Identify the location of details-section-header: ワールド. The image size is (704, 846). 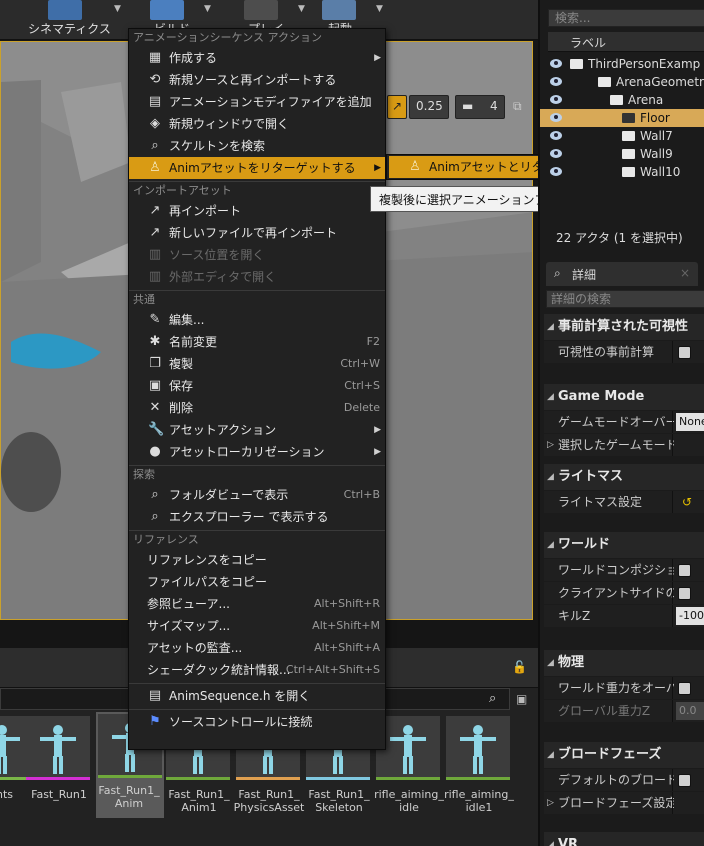
(624, 545).